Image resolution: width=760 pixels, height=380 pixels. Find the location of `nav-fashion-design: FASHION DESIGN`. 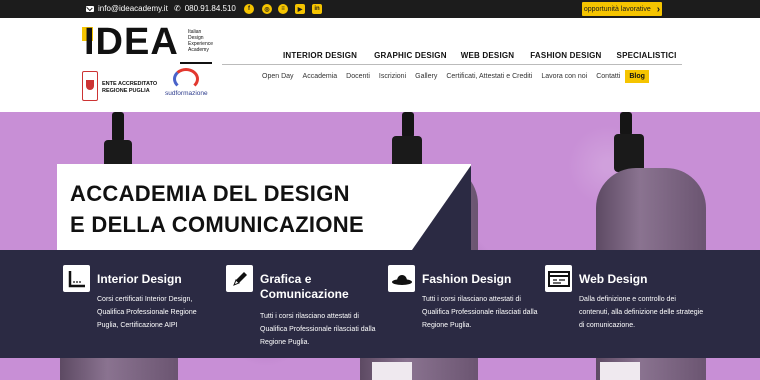

nav-fashion-design: FASHION DESIGN is located at coordinates (565, 55).